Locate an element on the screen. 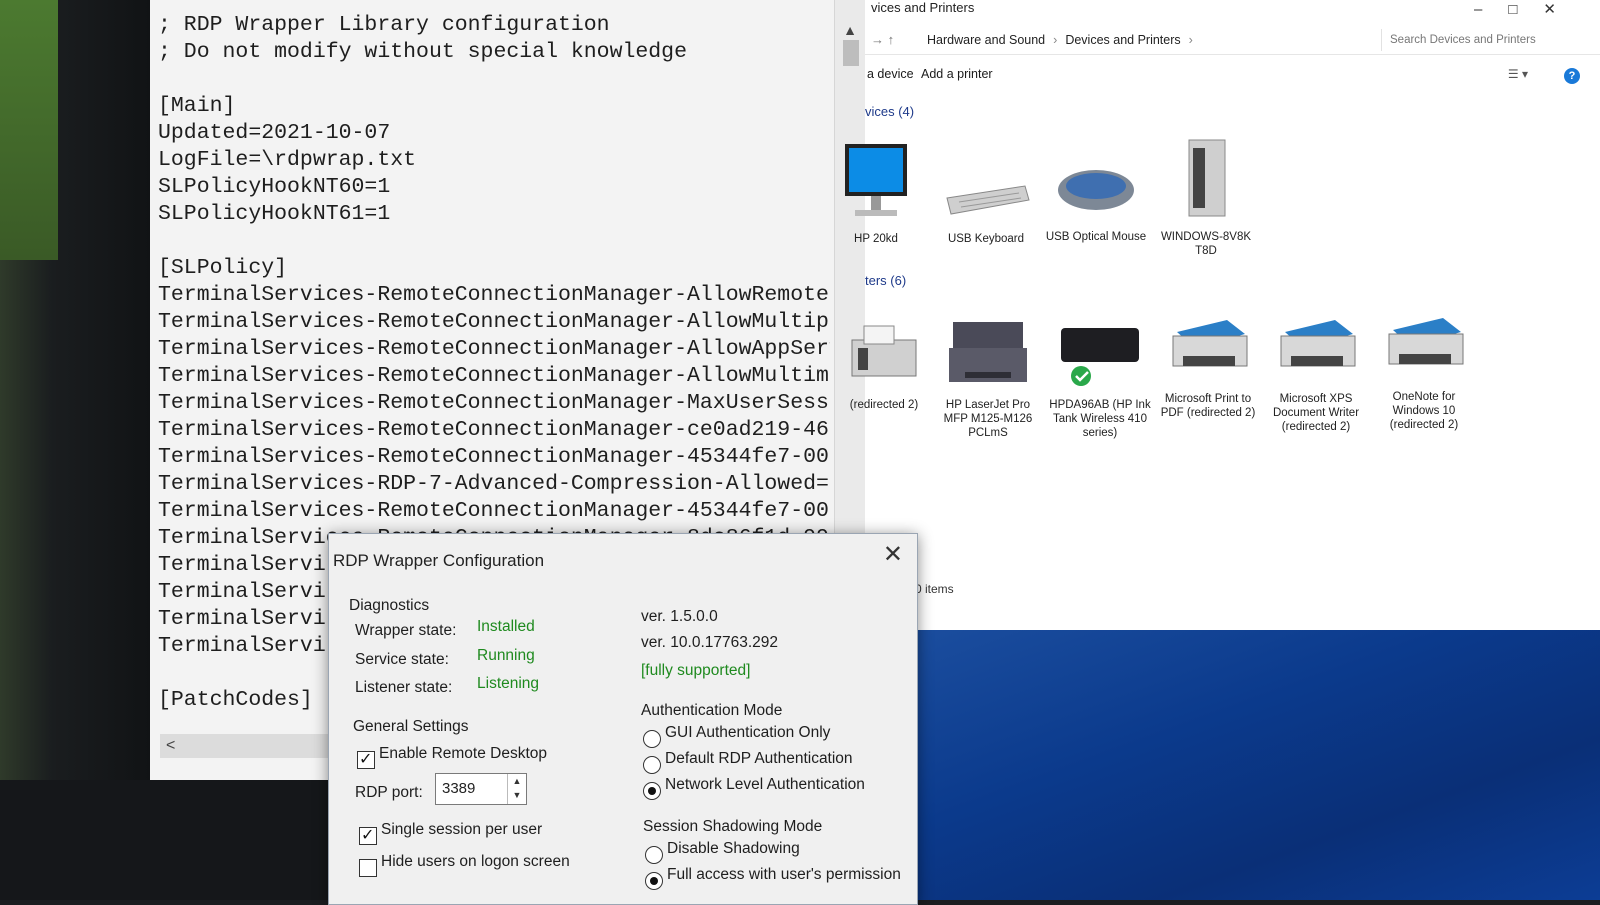 The width and height of the screenshot is (1600, 905). notepad-line: LogFile=\rdpwrap.txt is located at coordinates (287, 160).